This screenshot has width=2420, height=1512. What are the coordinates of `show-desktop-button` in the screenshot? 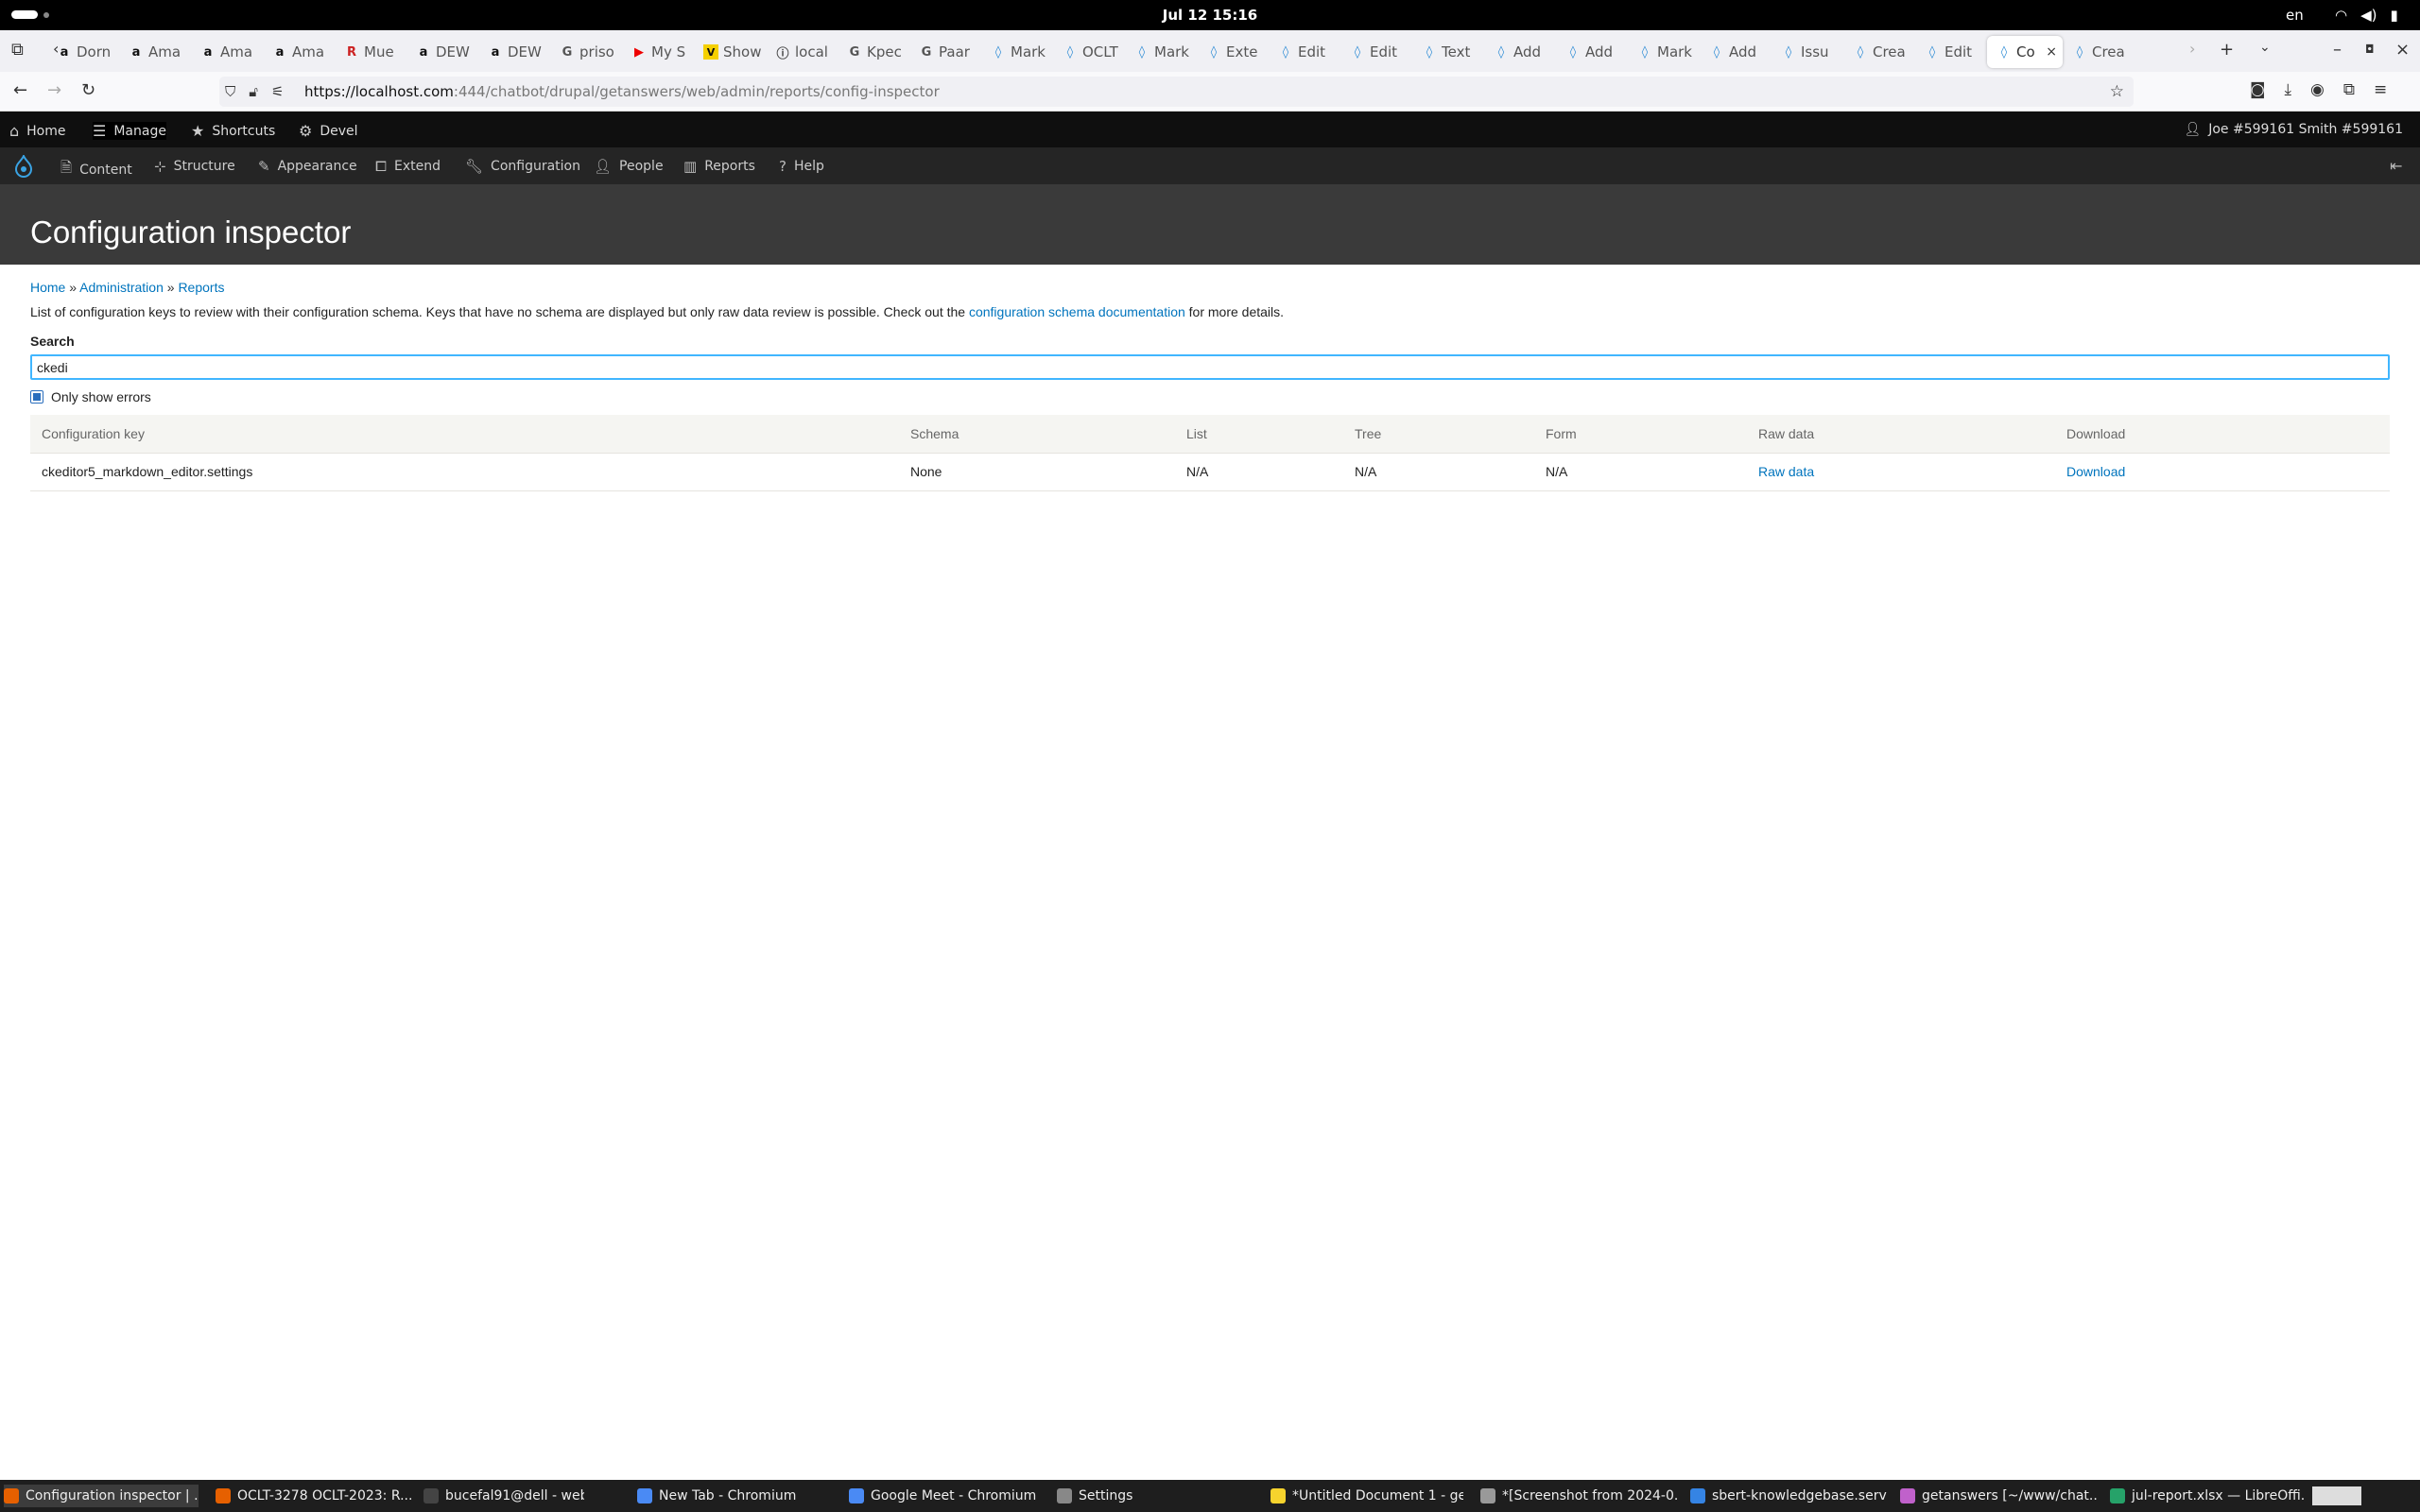 It's located at (2336, 1495).